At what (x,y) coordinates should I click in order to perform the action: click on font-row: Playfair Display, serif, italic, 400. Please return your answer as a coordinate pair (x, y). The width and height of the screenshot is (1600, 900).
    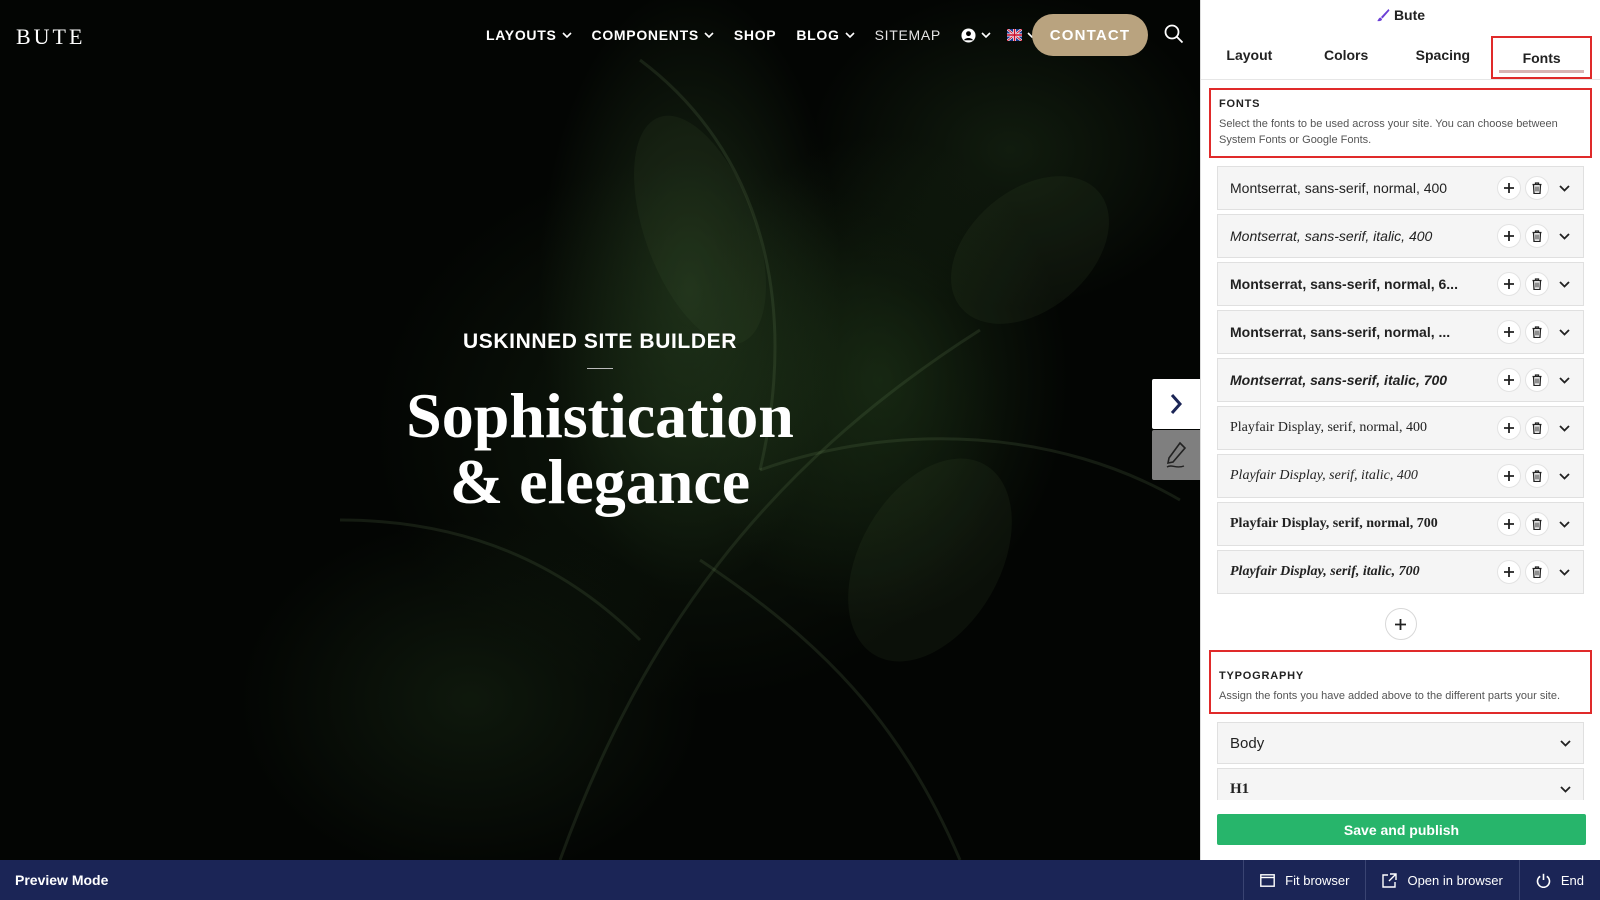
    Looking at the image, I should click on (1400, 476).